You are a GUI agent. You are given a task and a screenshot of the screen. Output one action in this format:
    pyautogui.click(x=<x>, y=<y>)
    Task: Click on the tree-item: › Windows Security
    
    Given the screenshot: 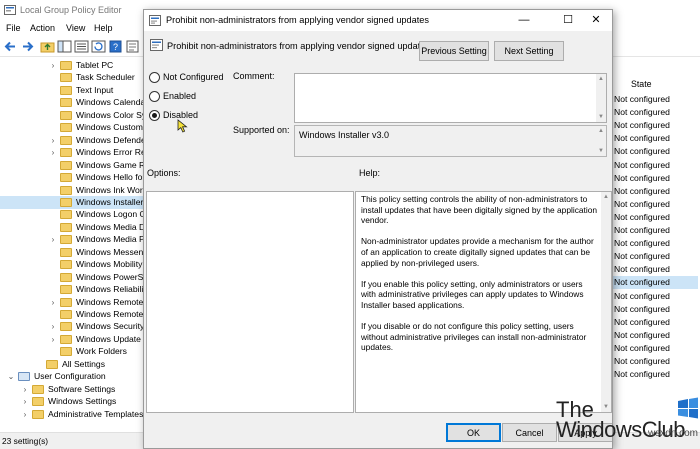 What is the action you would take?
    pyautogui.click(x=72, y=326)
    